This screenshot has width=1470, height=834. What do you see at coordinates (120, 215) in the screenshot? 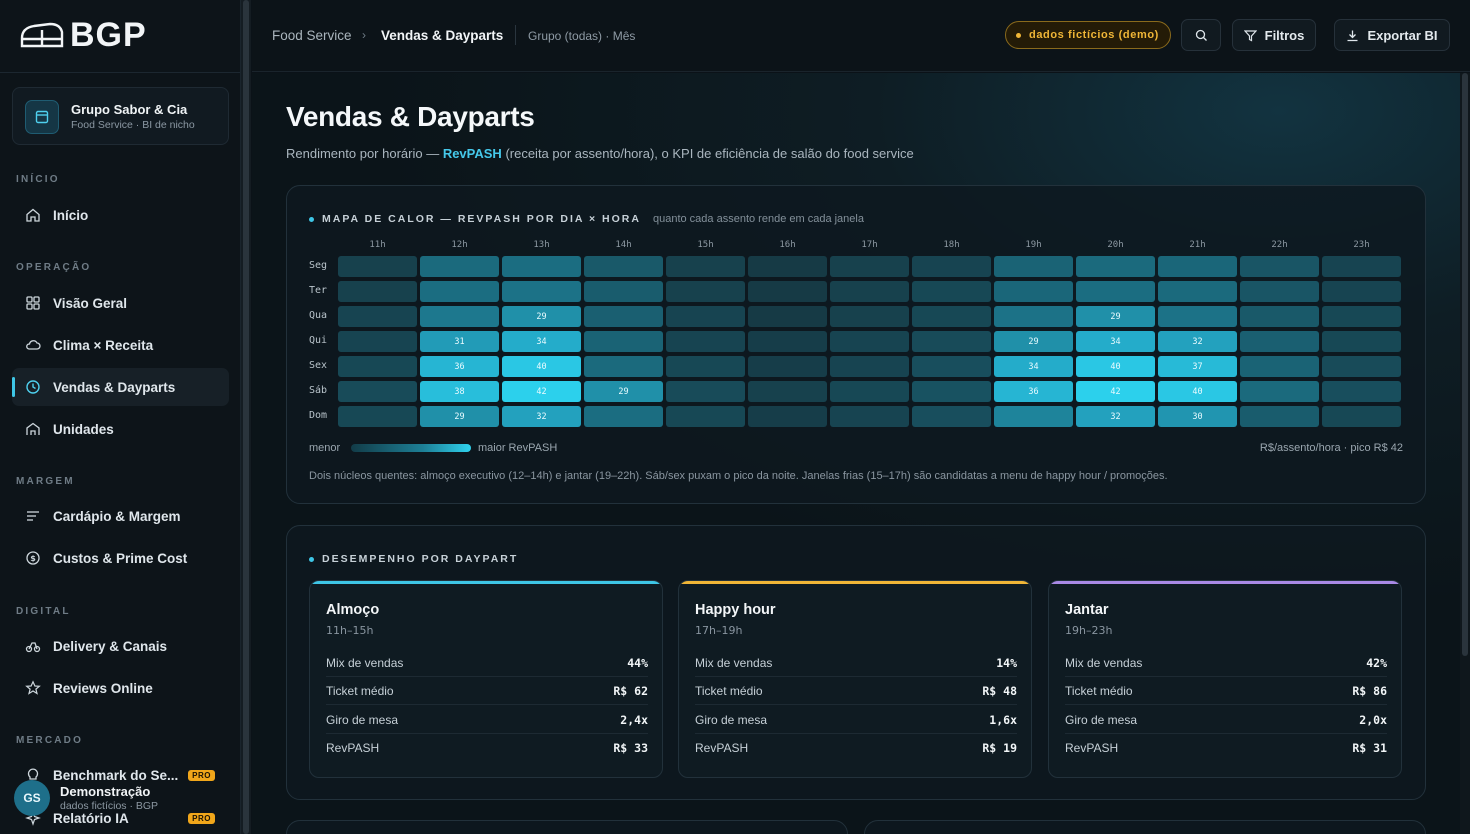
I see `sidebar-item-inicio: Início` at bounding box center [120, 215].